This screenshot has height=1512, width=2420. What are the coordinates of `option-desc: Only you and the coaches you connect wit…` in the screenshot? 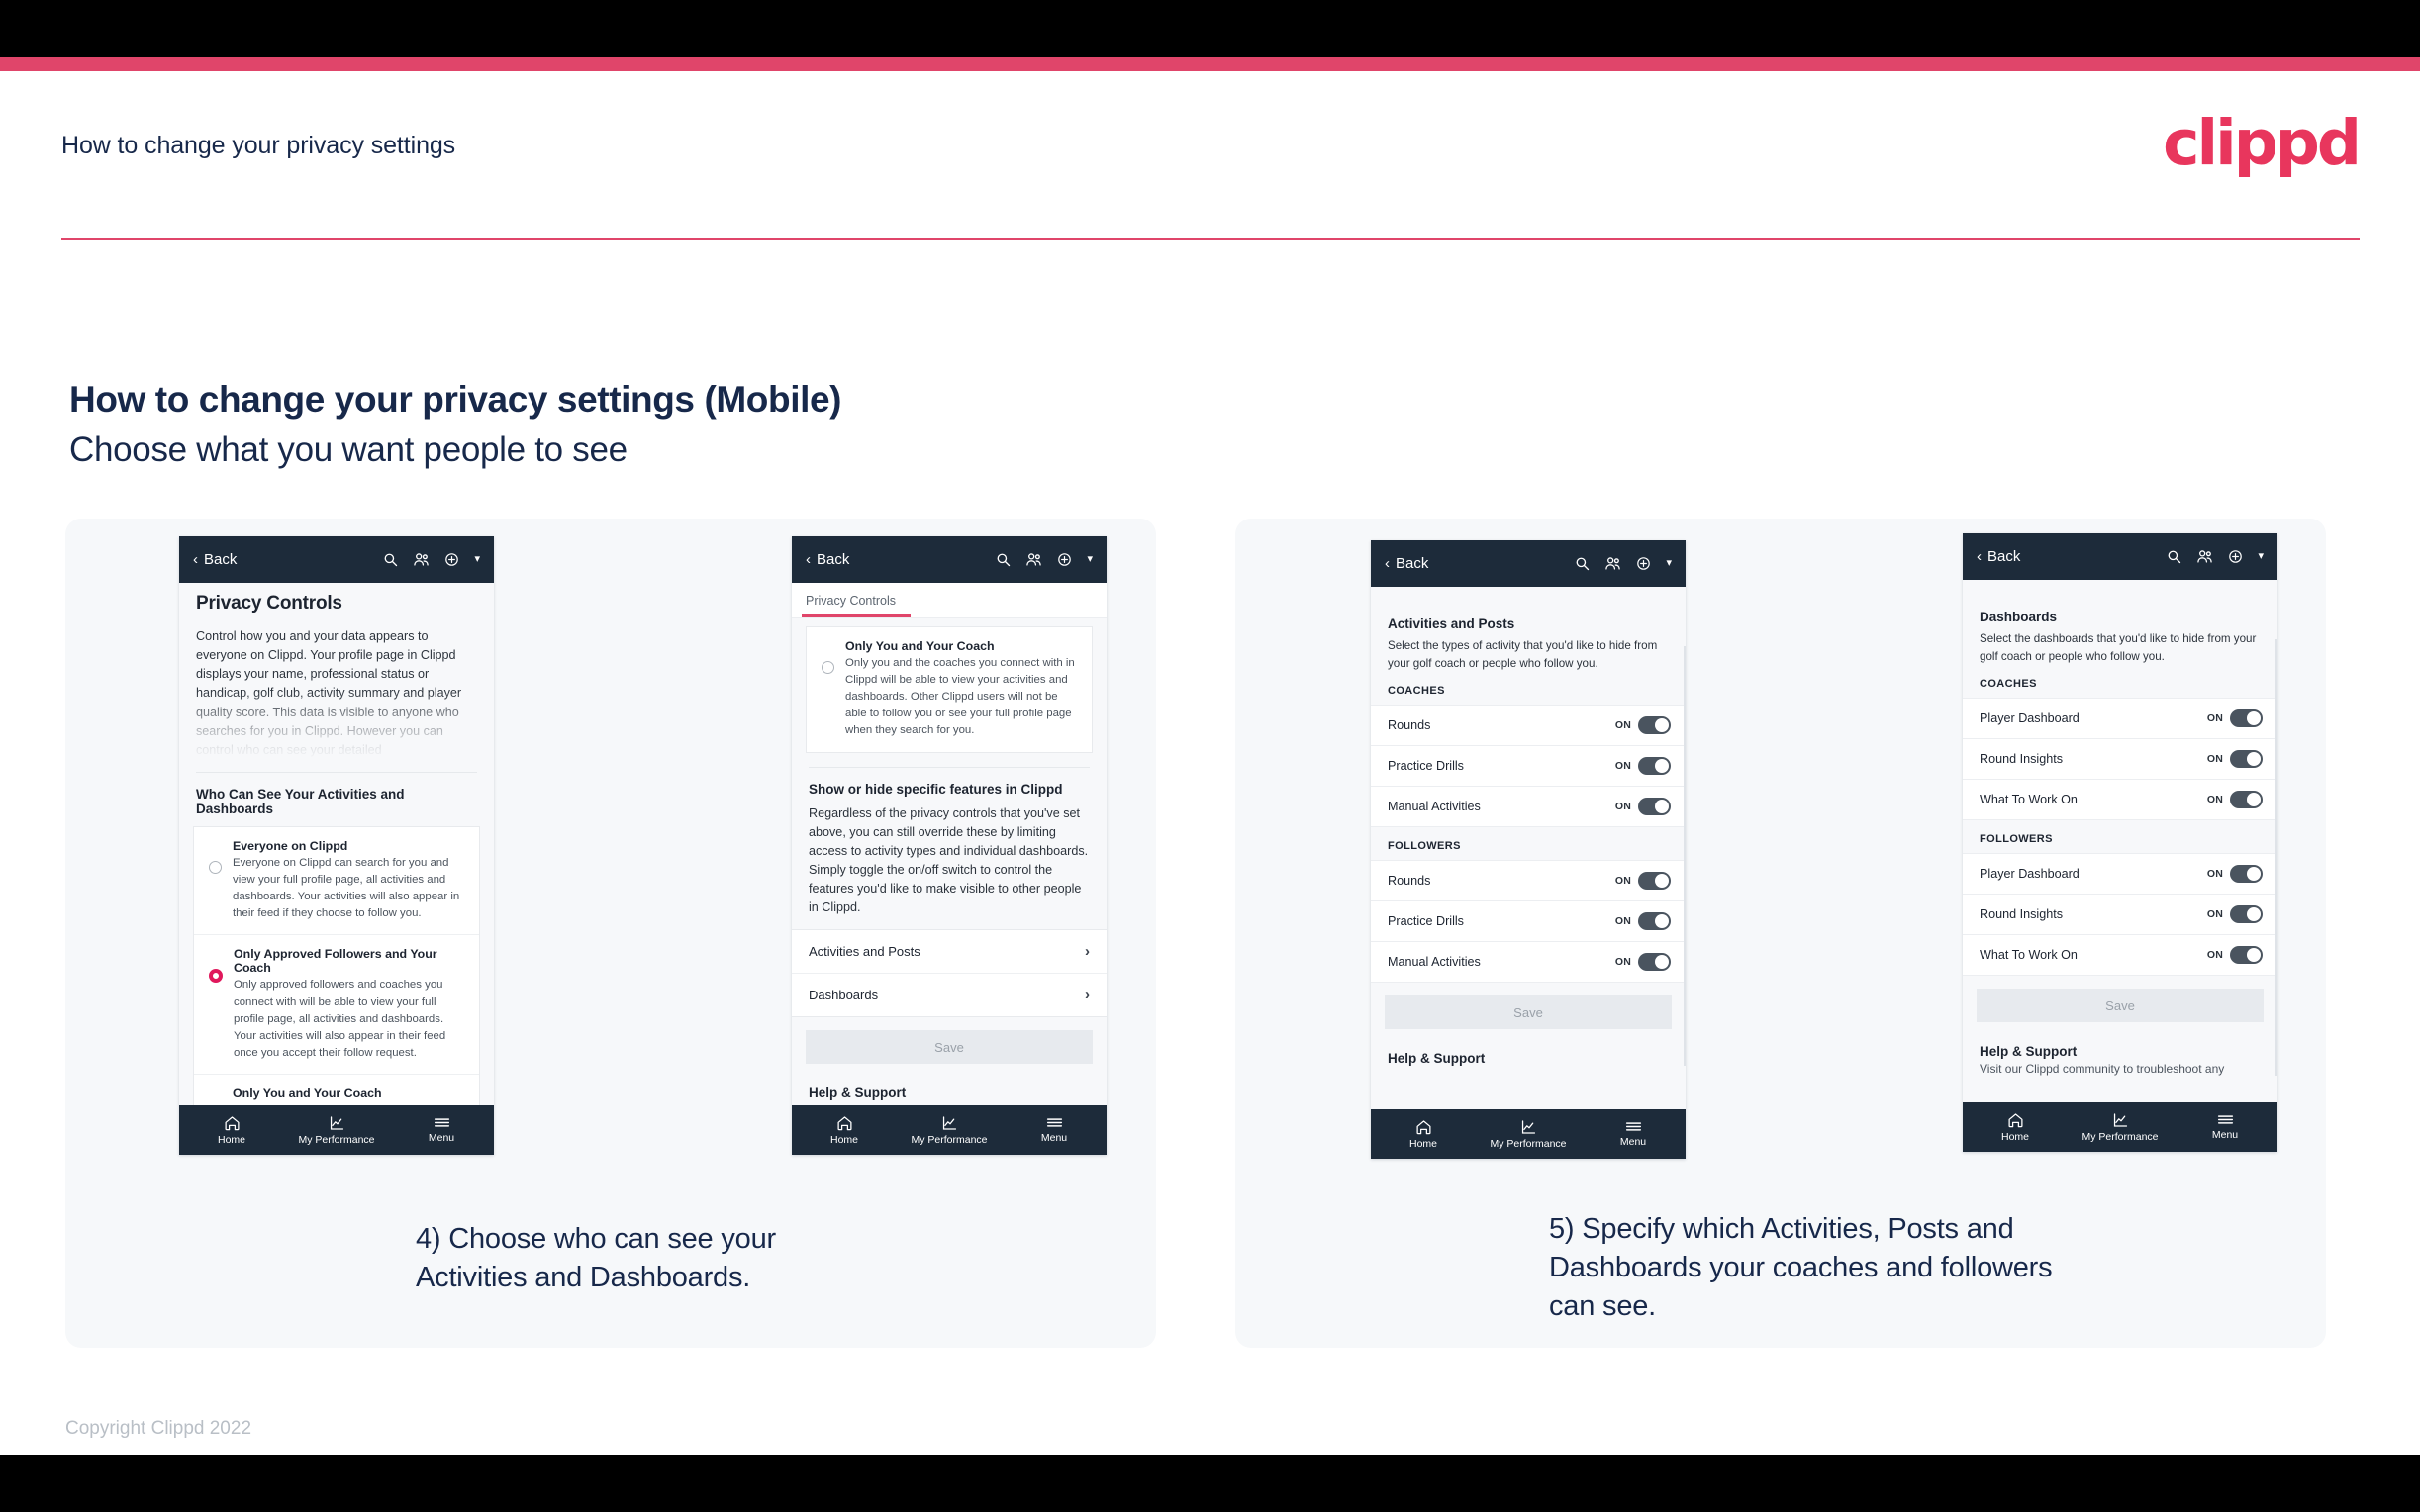 It's located at (960, 697).